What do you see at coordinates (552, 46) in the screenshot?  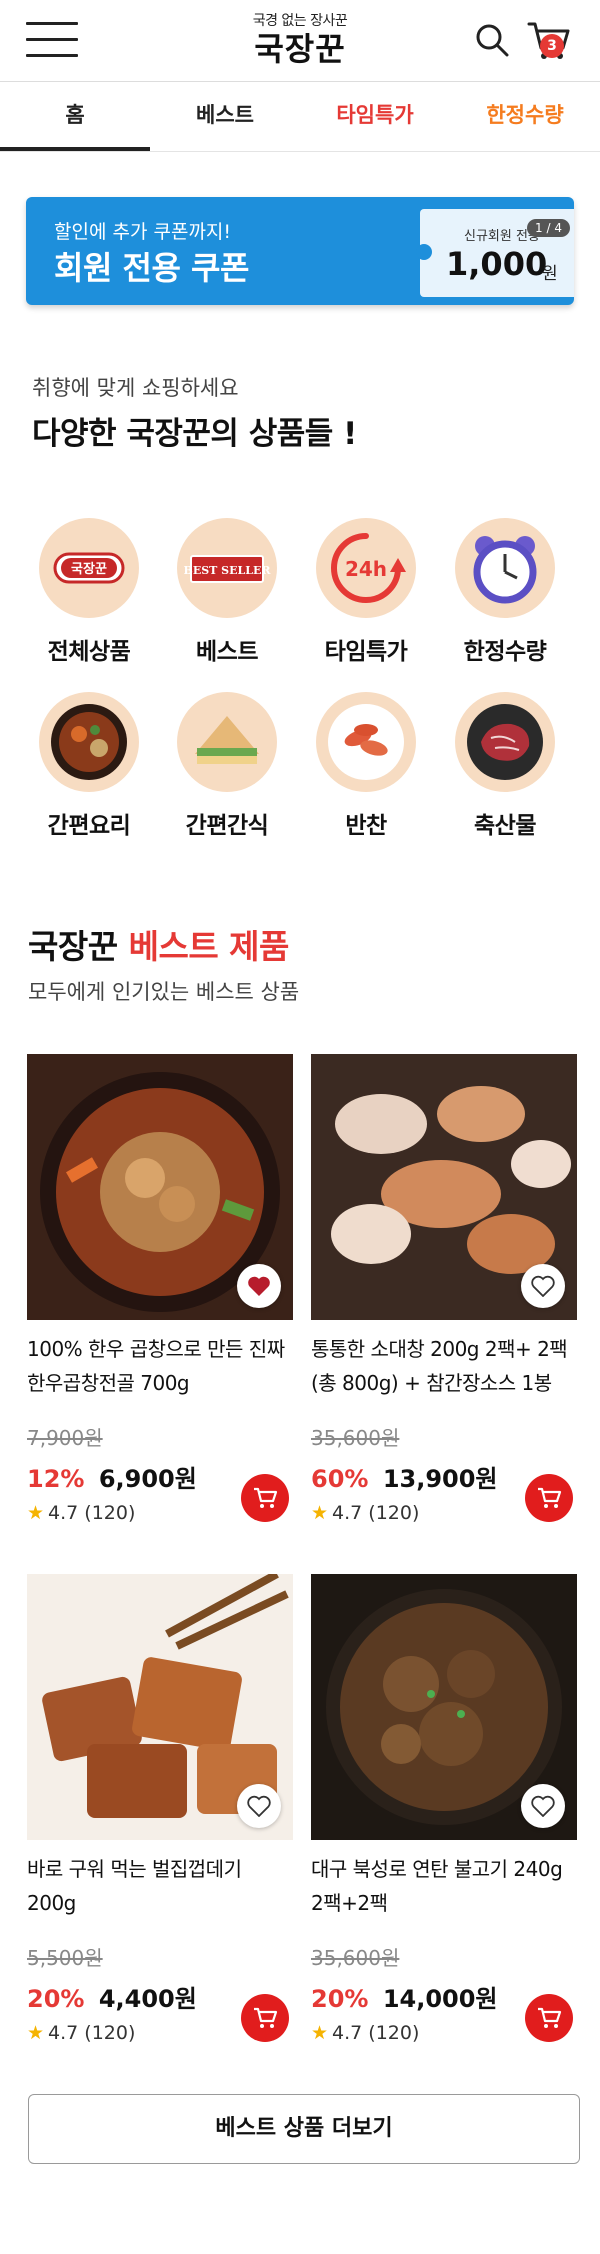 I see `cart-count-badge: 3` at bounding box center [552, 46].